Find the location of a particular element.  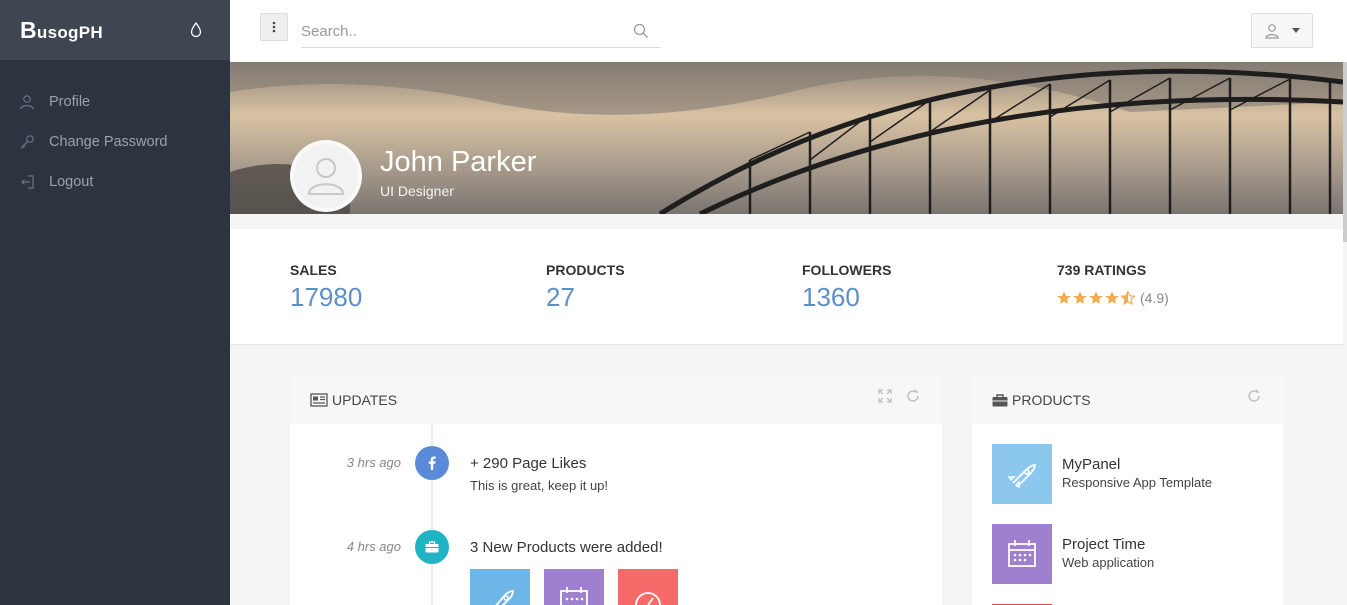

sidebar-item-change-password: Change Password is located at coordinates (115, 142).